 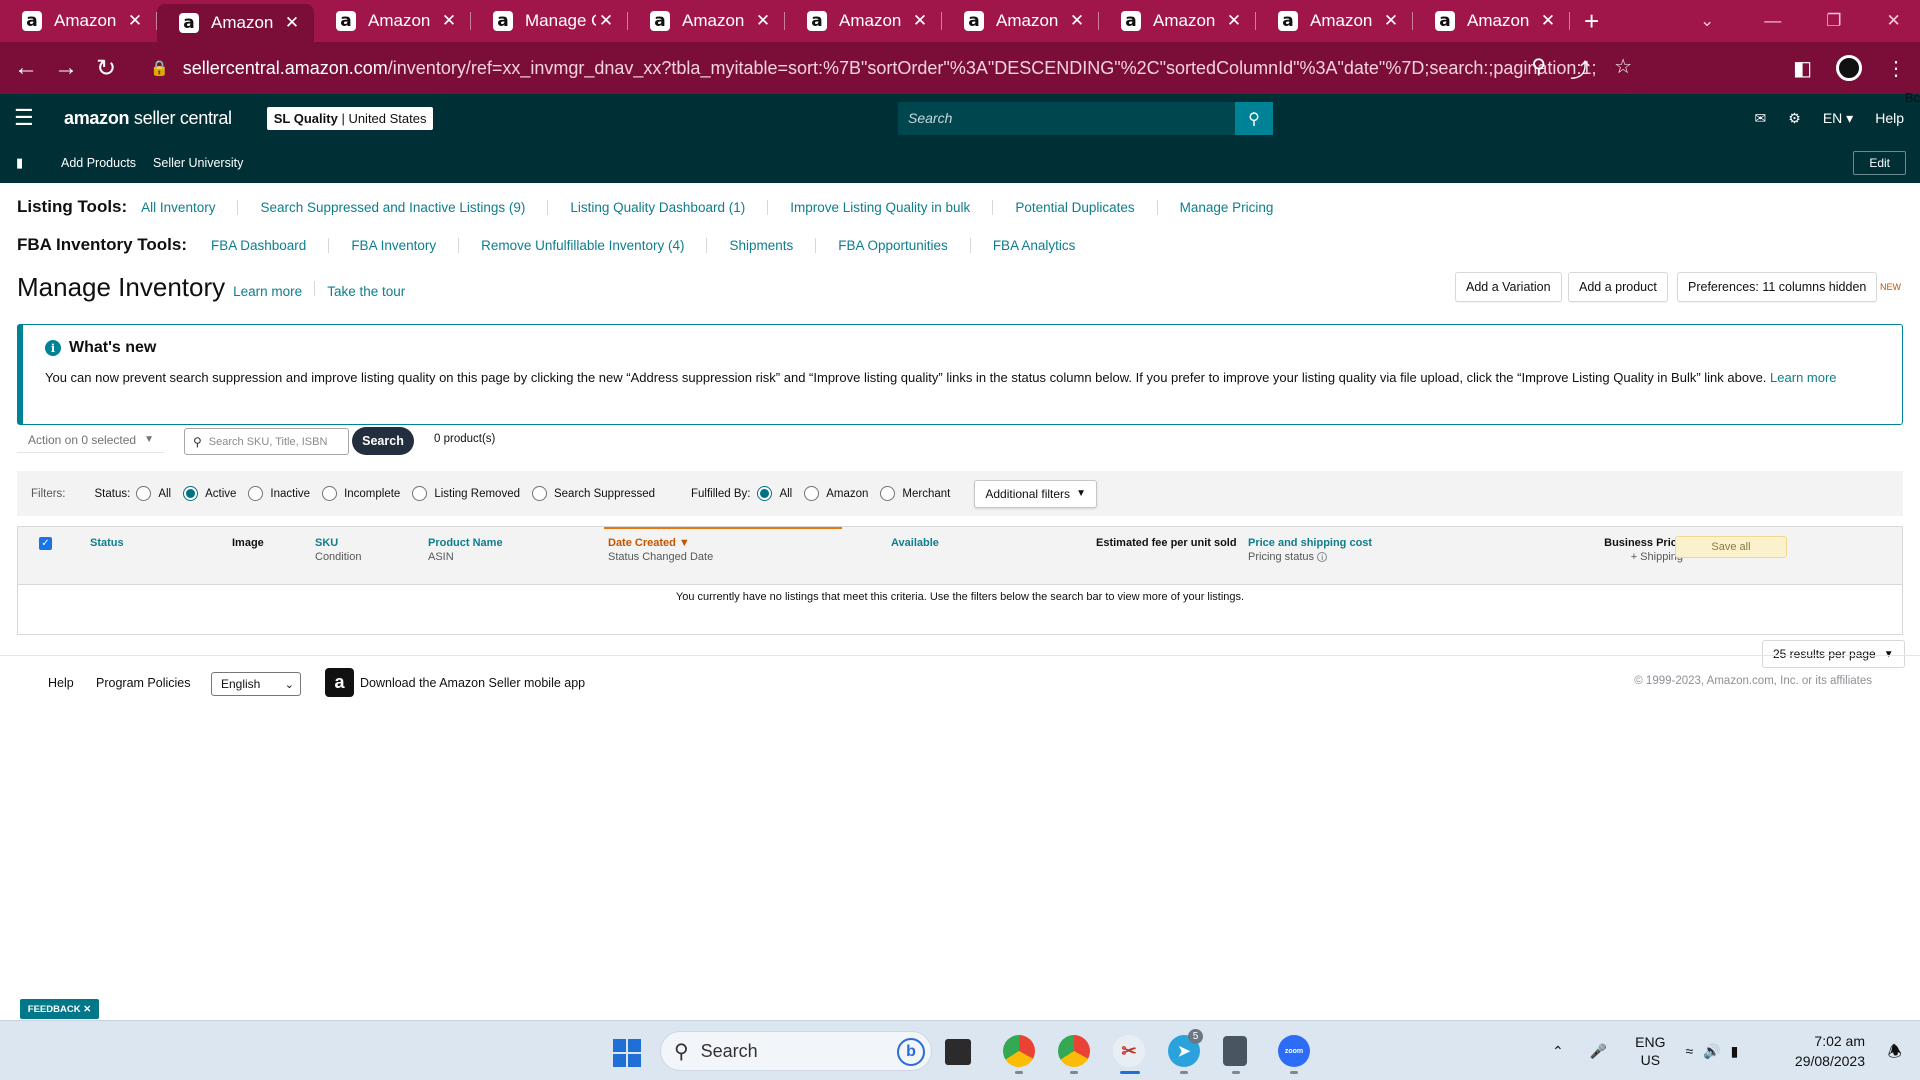 I want to click on status-filter-option: All, so click(x=153, y=493).